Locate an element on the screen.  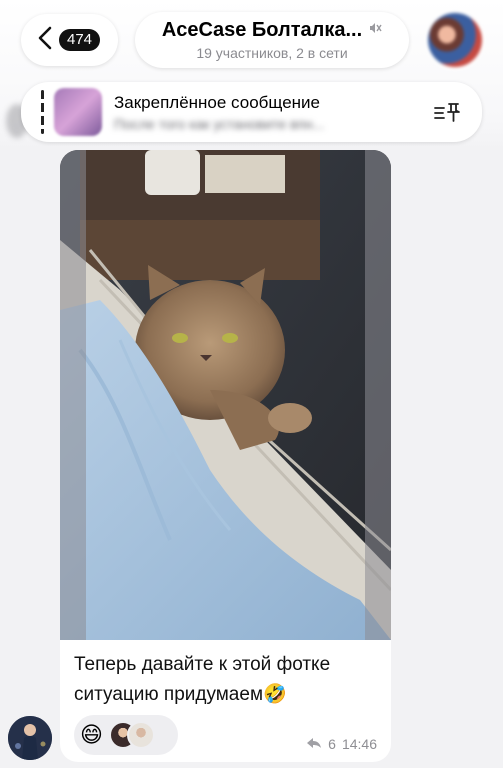
message-meta: 6 14:46 is located at coordinates (341, 744).